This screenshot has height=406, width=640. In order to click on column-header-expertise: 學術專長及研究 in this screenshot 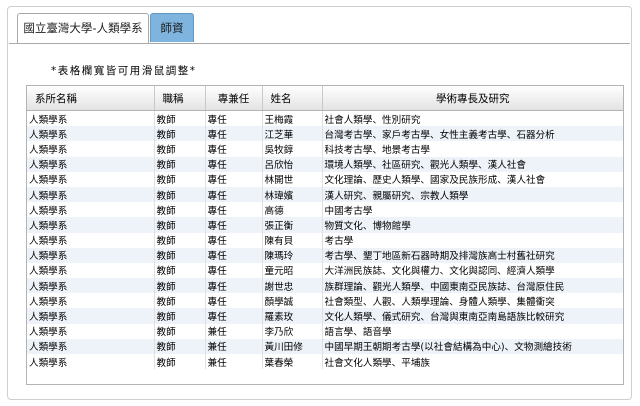, I will do `click(472, 98)`.